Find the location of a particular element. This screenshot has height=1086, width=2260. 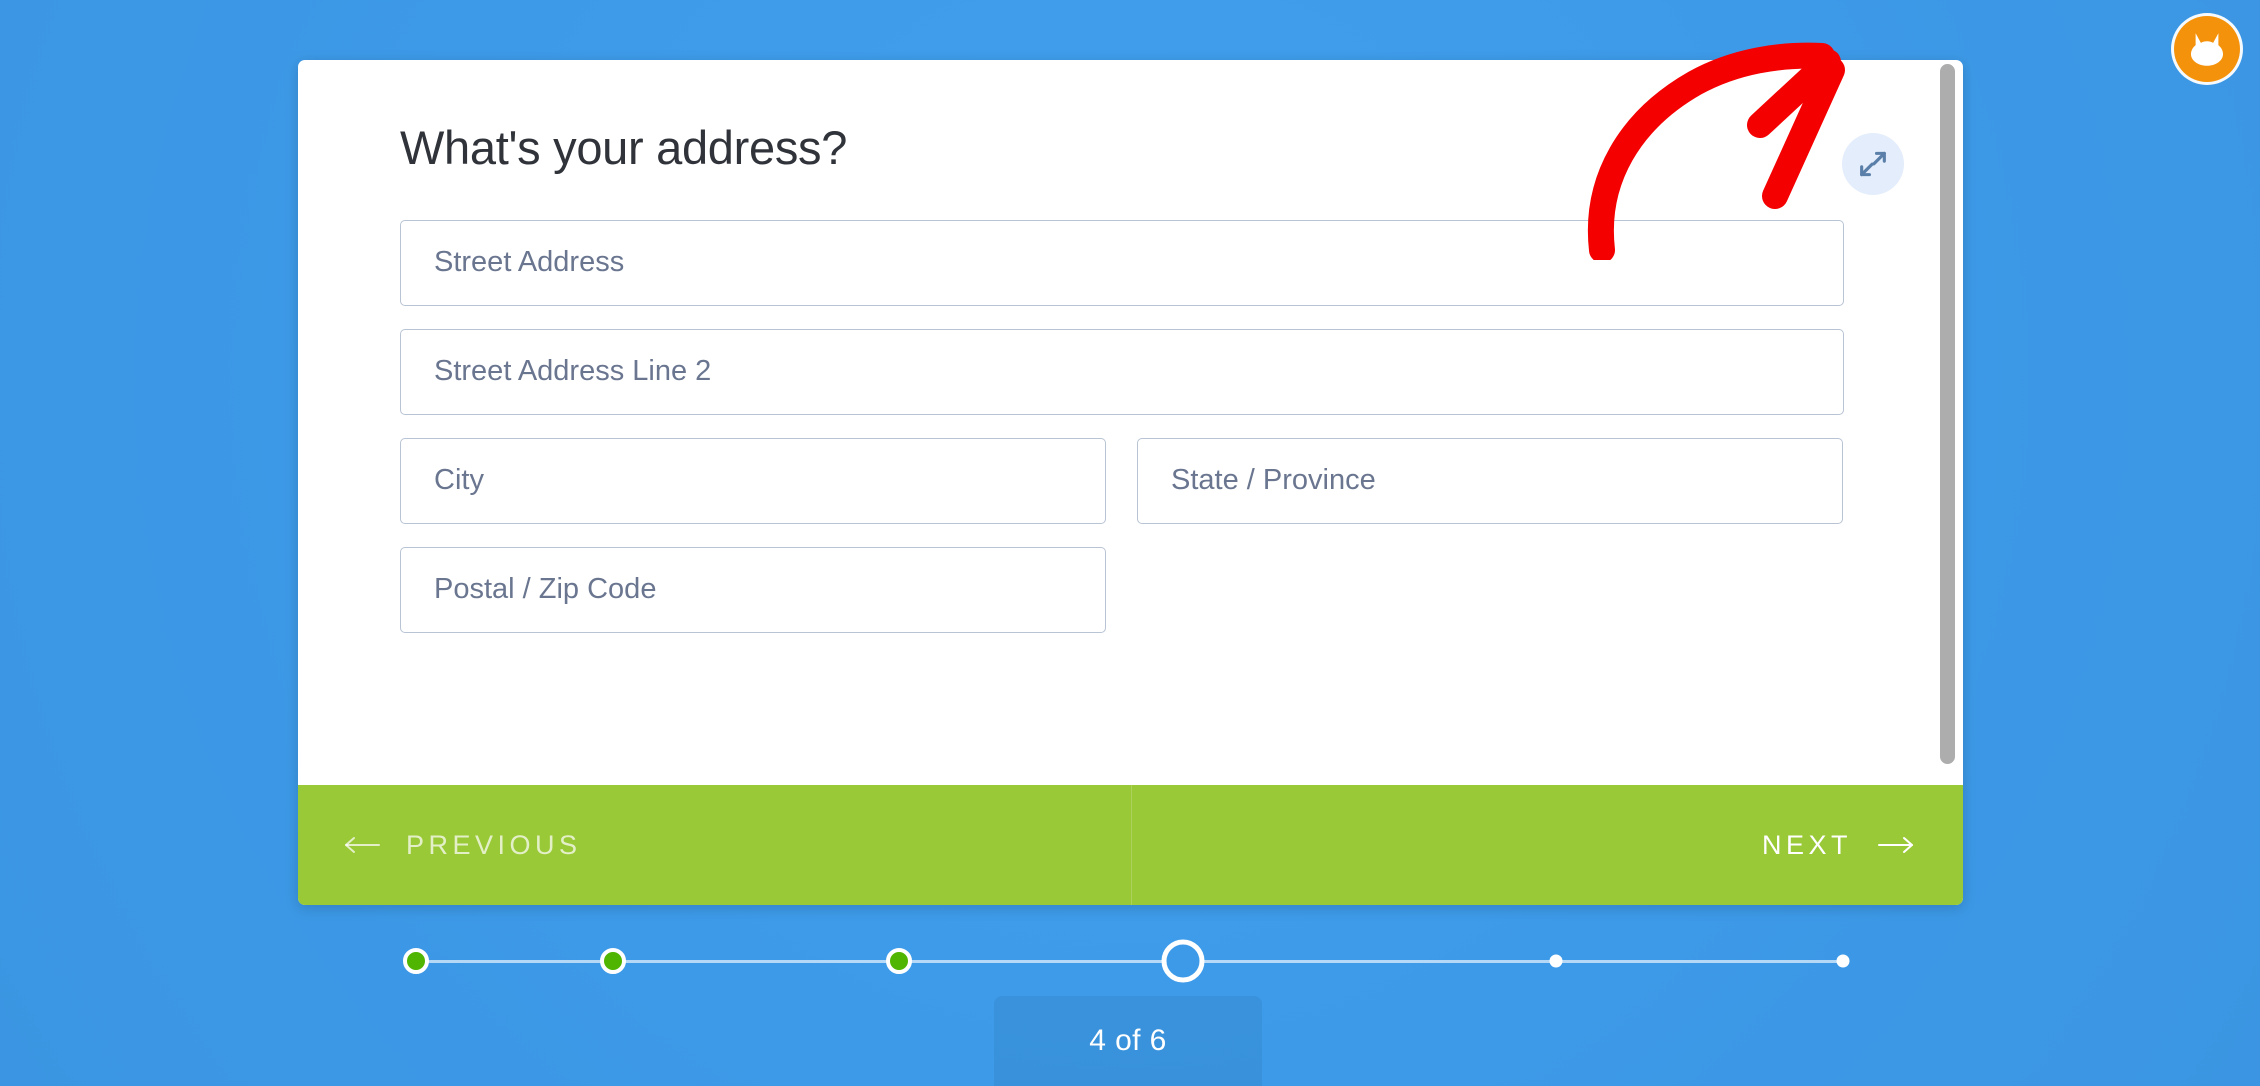

step-counter-label: 4 of 6 is located at coordinates (1128, 1040).